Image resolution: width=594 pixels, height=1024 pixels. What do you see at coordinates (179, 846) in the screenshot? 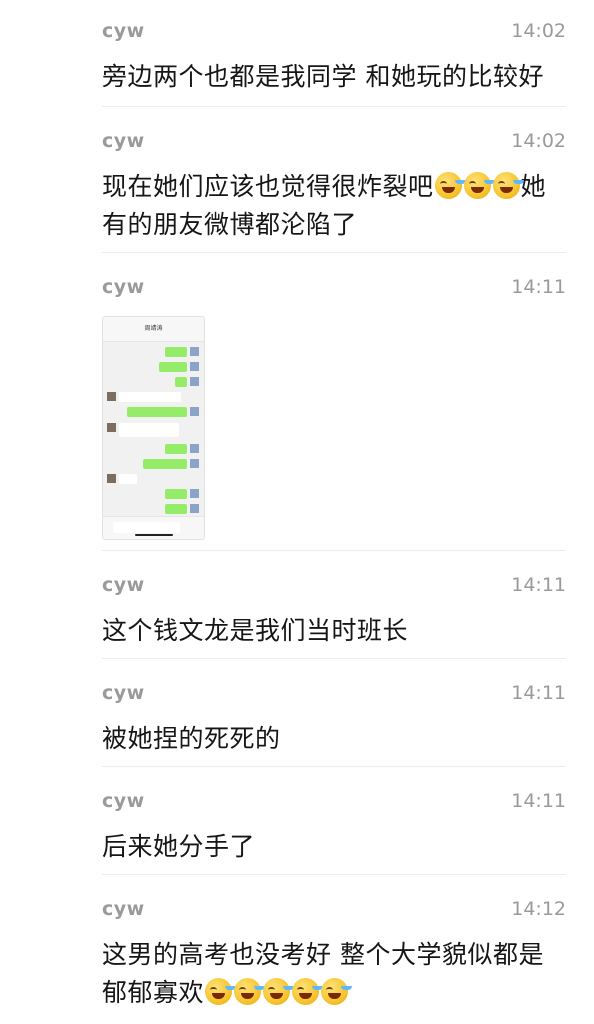
I see `message-text: 后来她分手了` at bounding box center [179, 846].